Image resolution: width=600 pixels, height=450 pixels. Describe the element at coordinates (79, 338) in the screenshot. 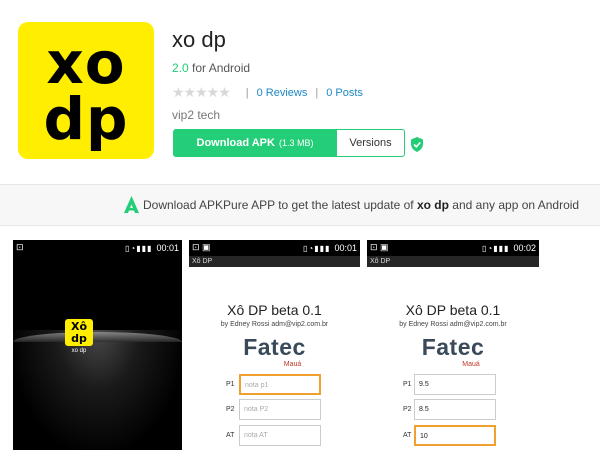

I see `splash-logo-line-2: dp` at that location.